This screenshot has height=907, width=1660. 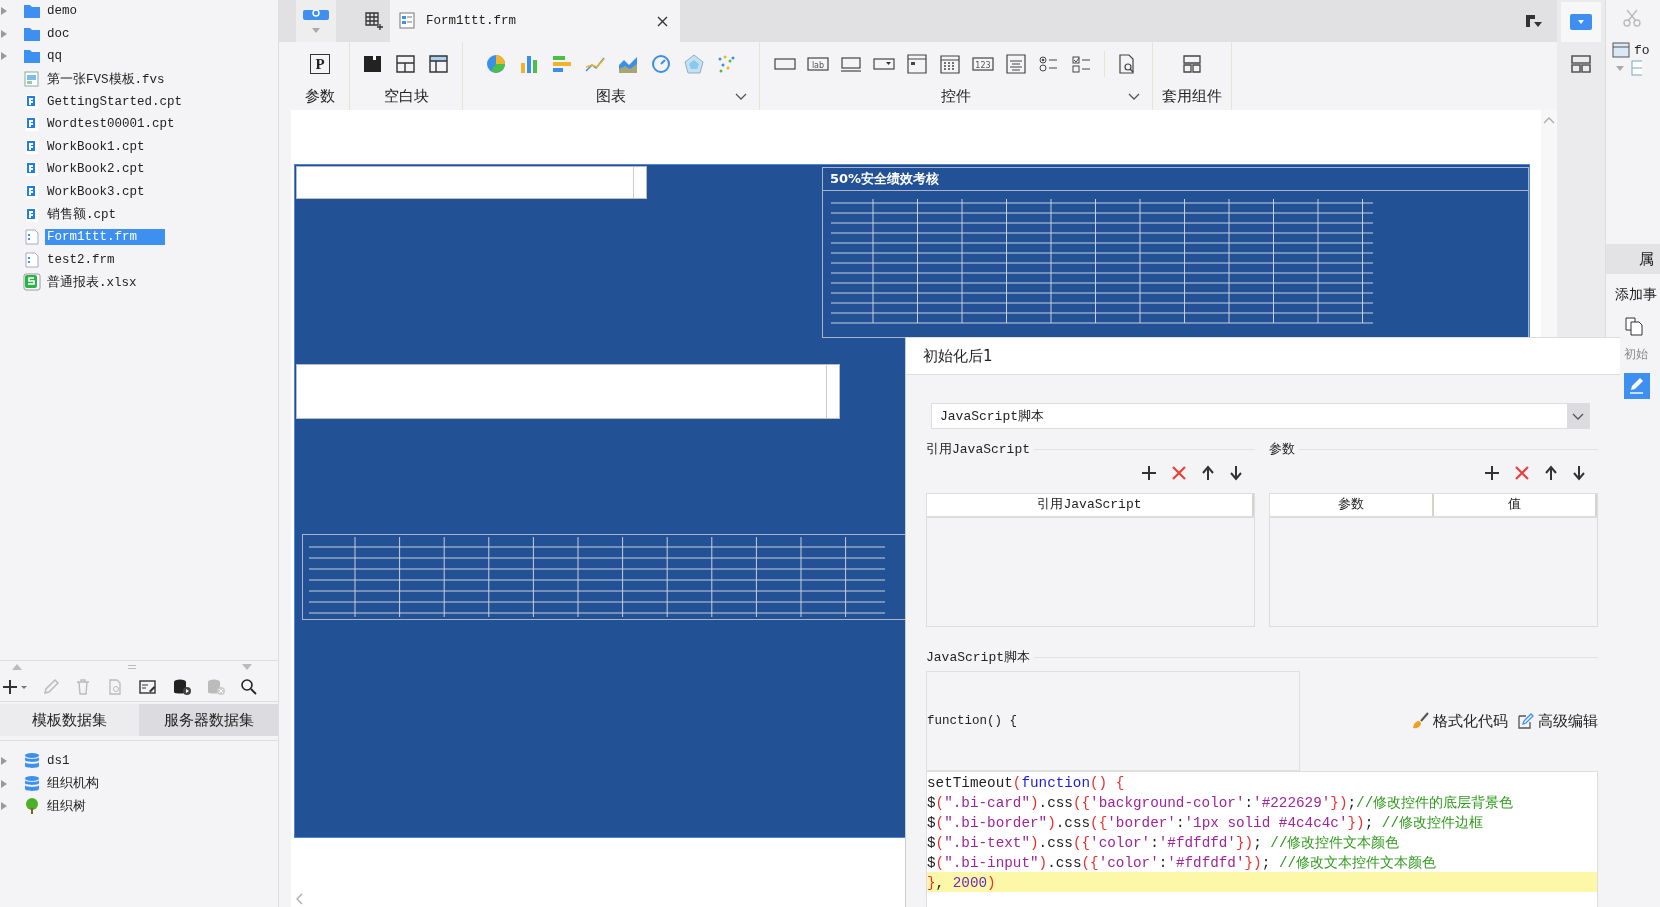 What do you see at coordinates (660, 64) in the screenshot?
I see `gauge-icon` at bounding box center [660, 64].